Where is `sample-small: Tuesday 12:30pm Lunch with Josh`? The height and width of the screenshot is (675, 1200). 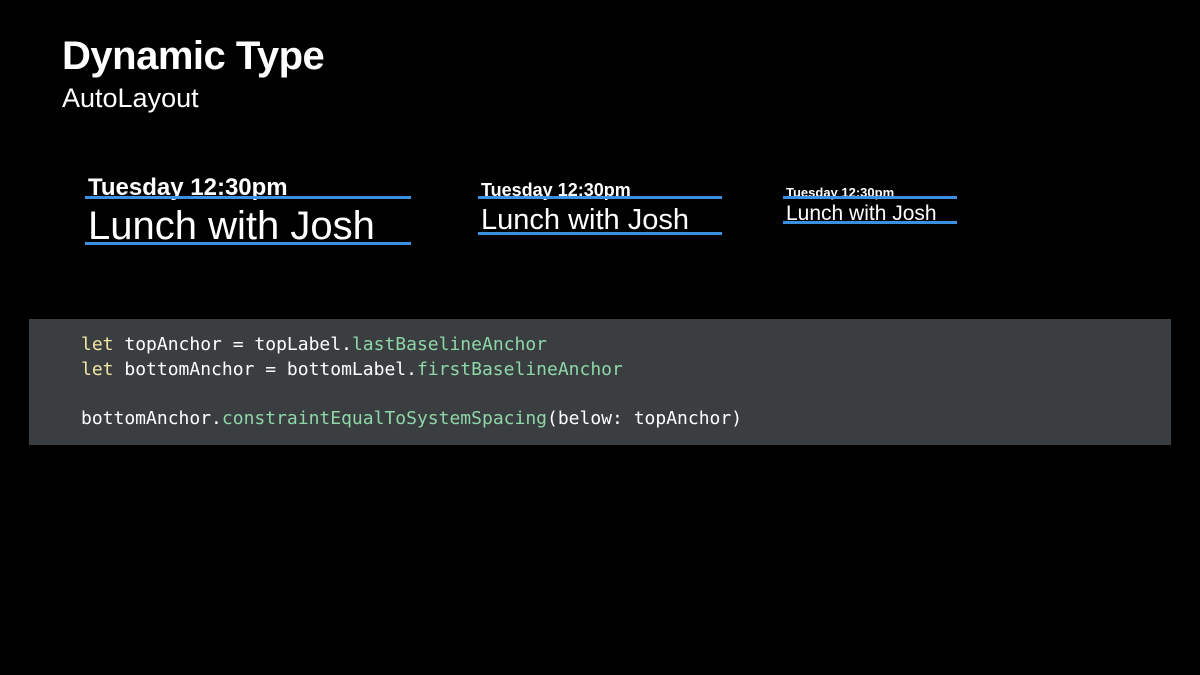
sample-small: Tuesday 12:30pm Lunch with Josh is located at coordinates (870, 205).